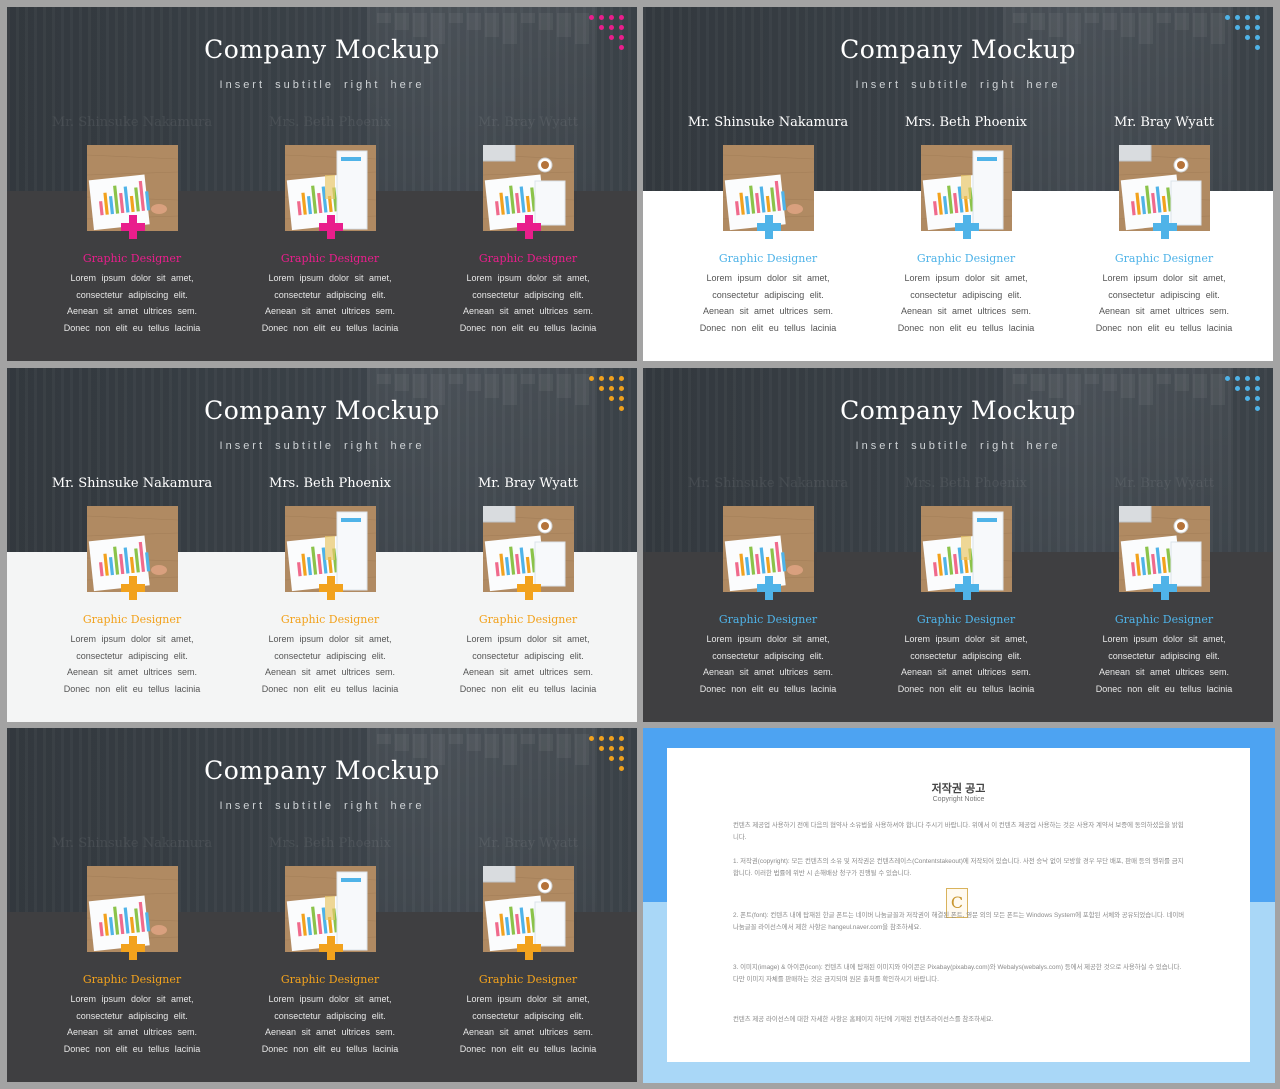  What do you see at coordinates (958, 799) in the screenshot?
I see `notice-subtitle: Copyright Notice` at bounding box center [958, 799].